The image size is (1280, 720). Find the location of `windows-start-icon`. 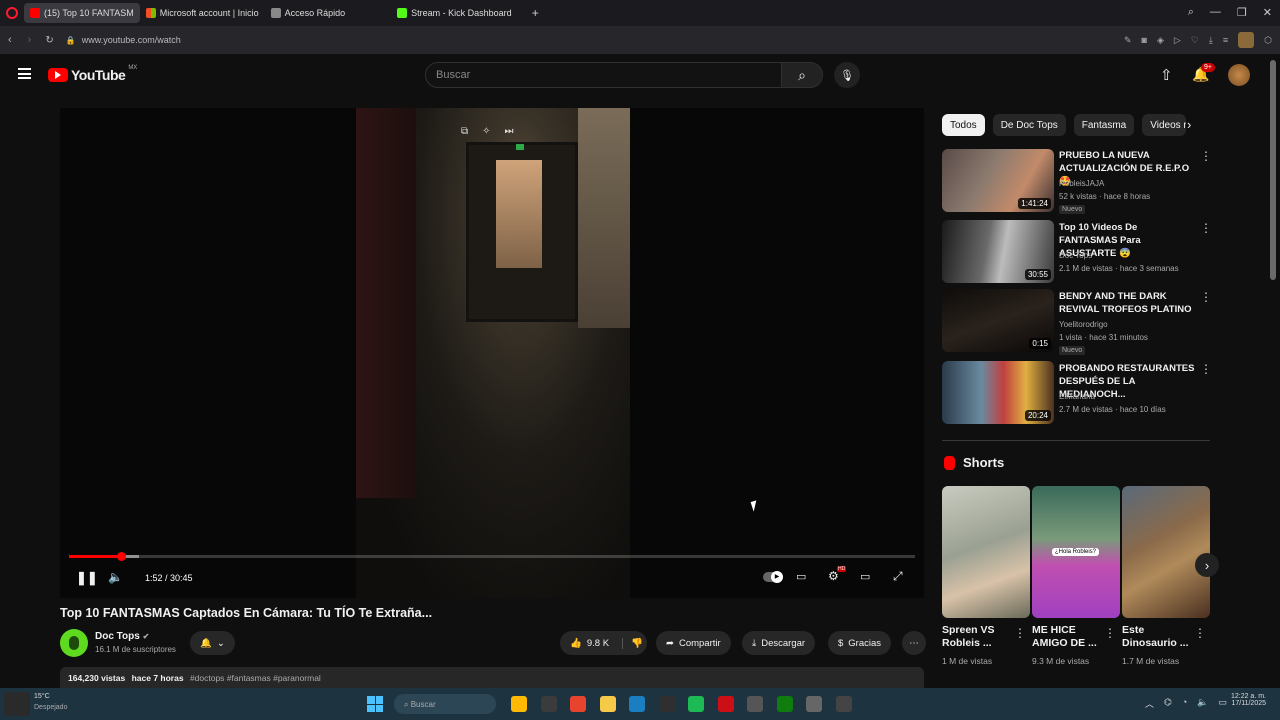

windows-start-icon is located at coordinates (375, 704).